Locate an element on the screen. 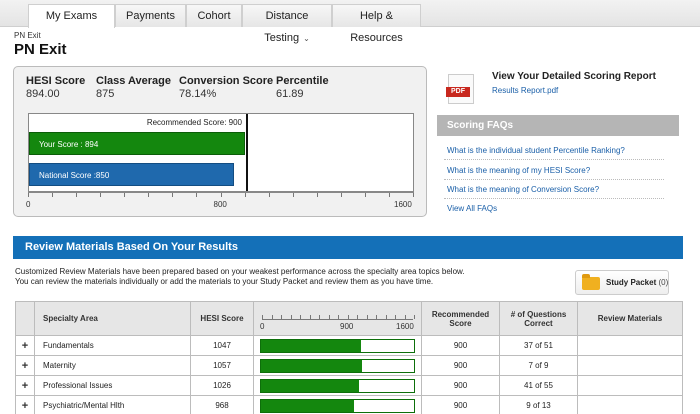 The height and width of the screenshot is (414, 700). score-chart-axis is located at coordinates (221, 196).